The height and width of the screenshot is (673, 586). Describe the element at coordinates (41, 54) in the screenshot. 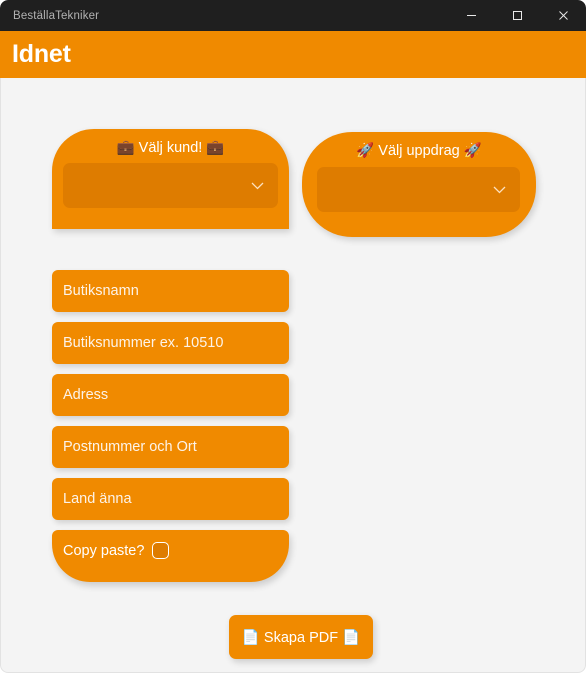

I see `page-title: Idnet` at that location.